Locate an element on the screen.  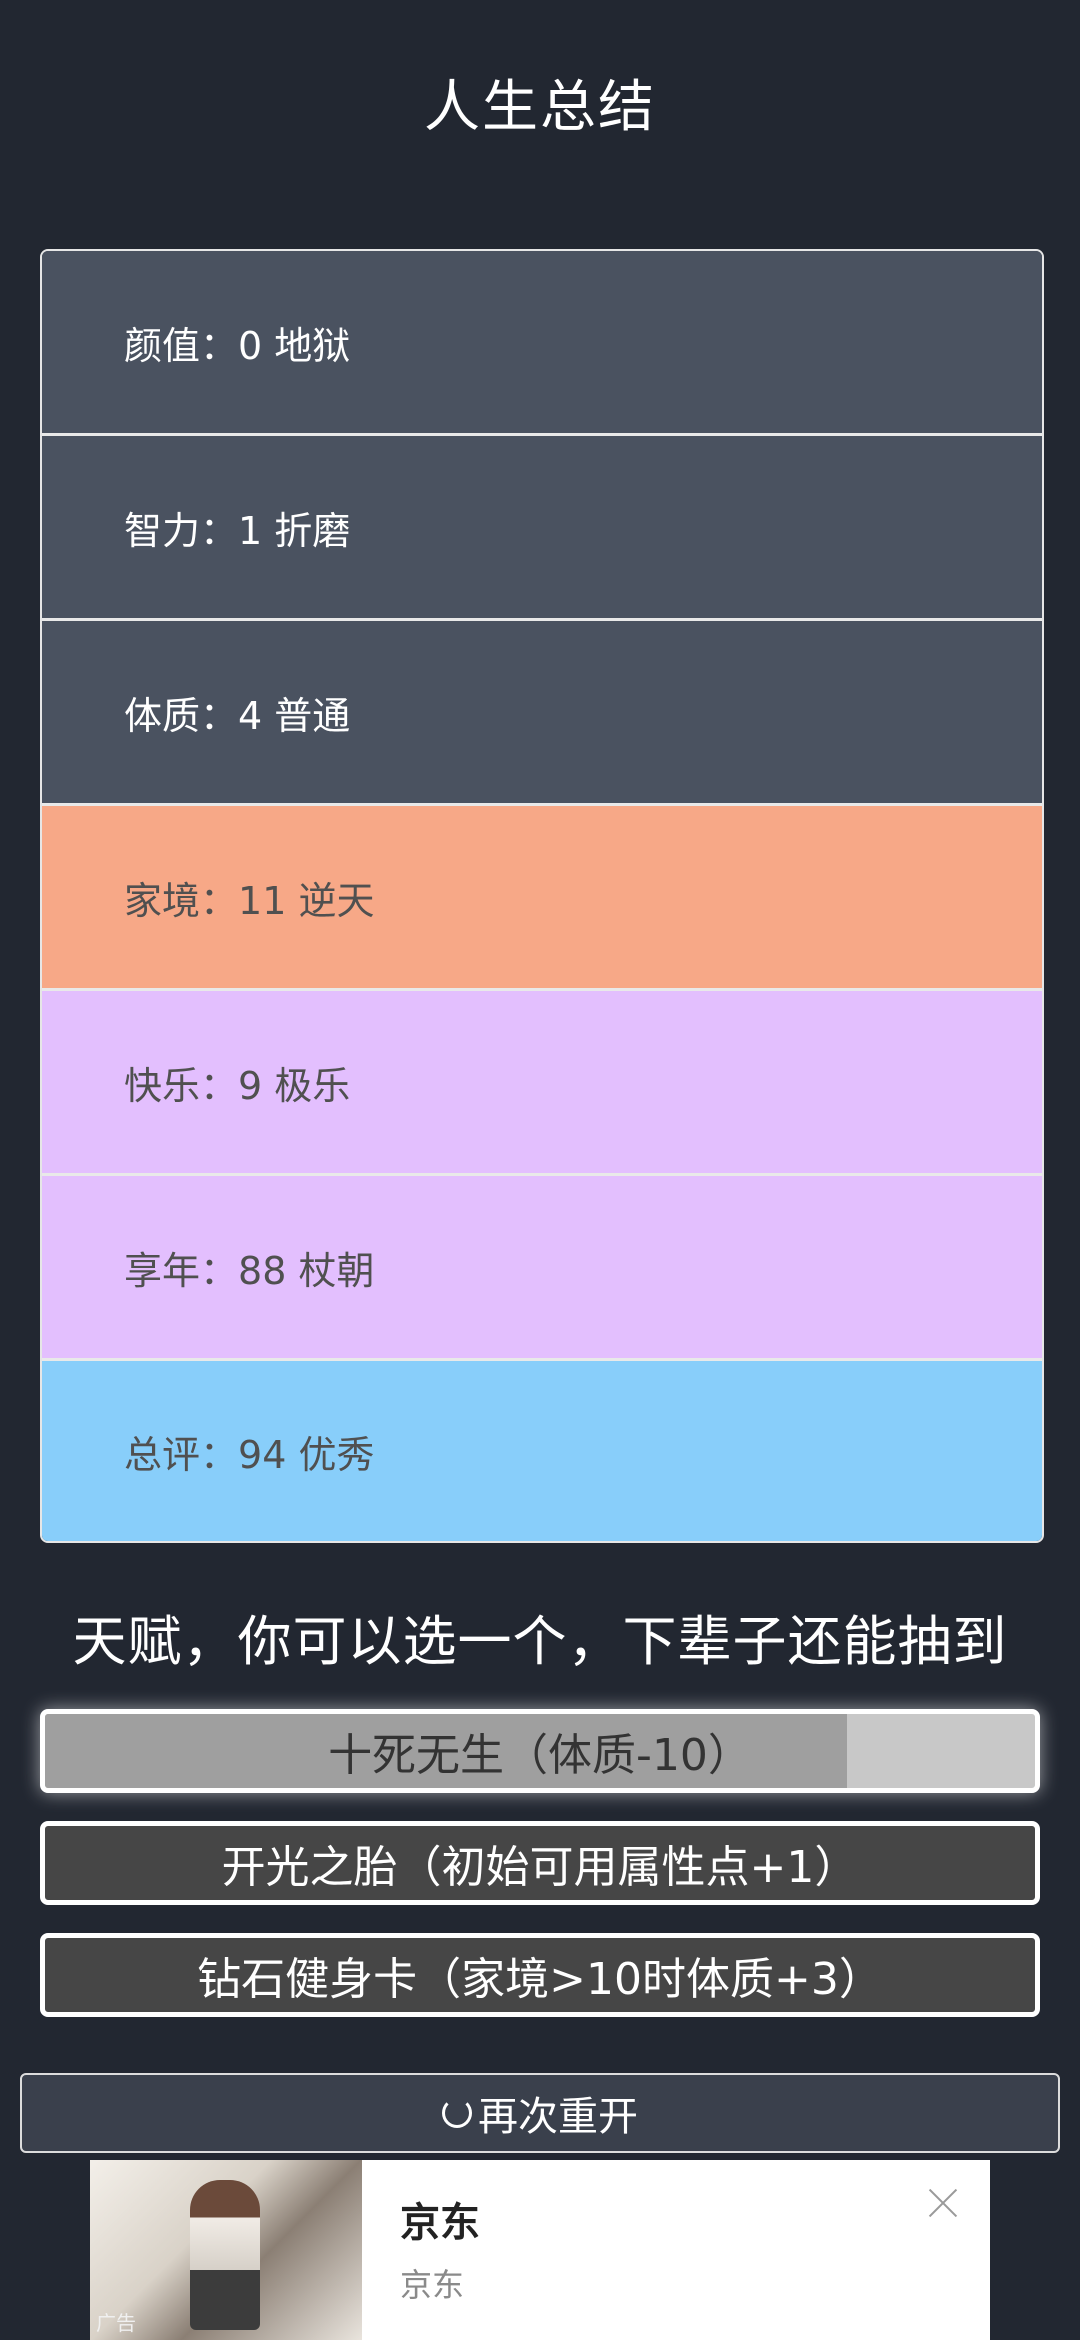
talent-option-1: 十死无生（体质-10） is located at coordinates (540, 1751).